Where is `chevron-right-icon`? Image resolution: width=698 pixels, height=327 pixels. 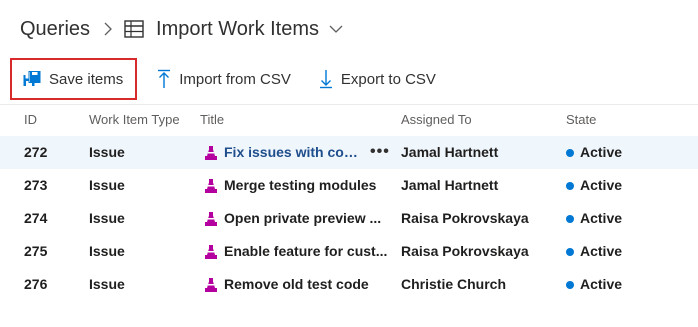
chevron-right-icon is located at coordinates (108, 29).